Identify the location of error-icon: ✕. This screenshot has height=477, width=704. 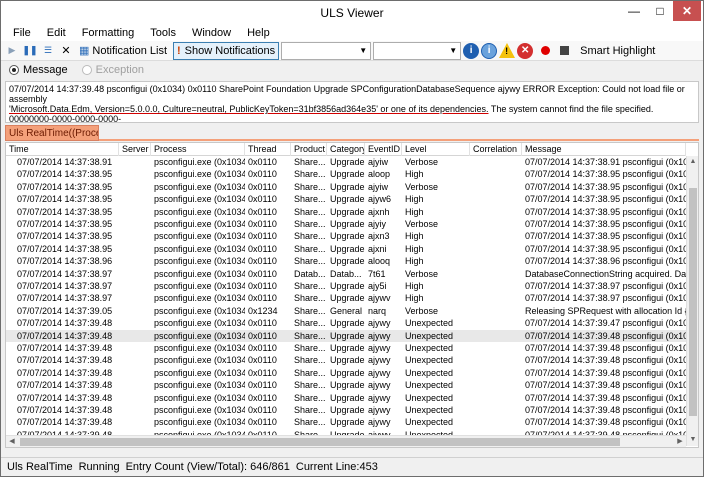
(525, 50).